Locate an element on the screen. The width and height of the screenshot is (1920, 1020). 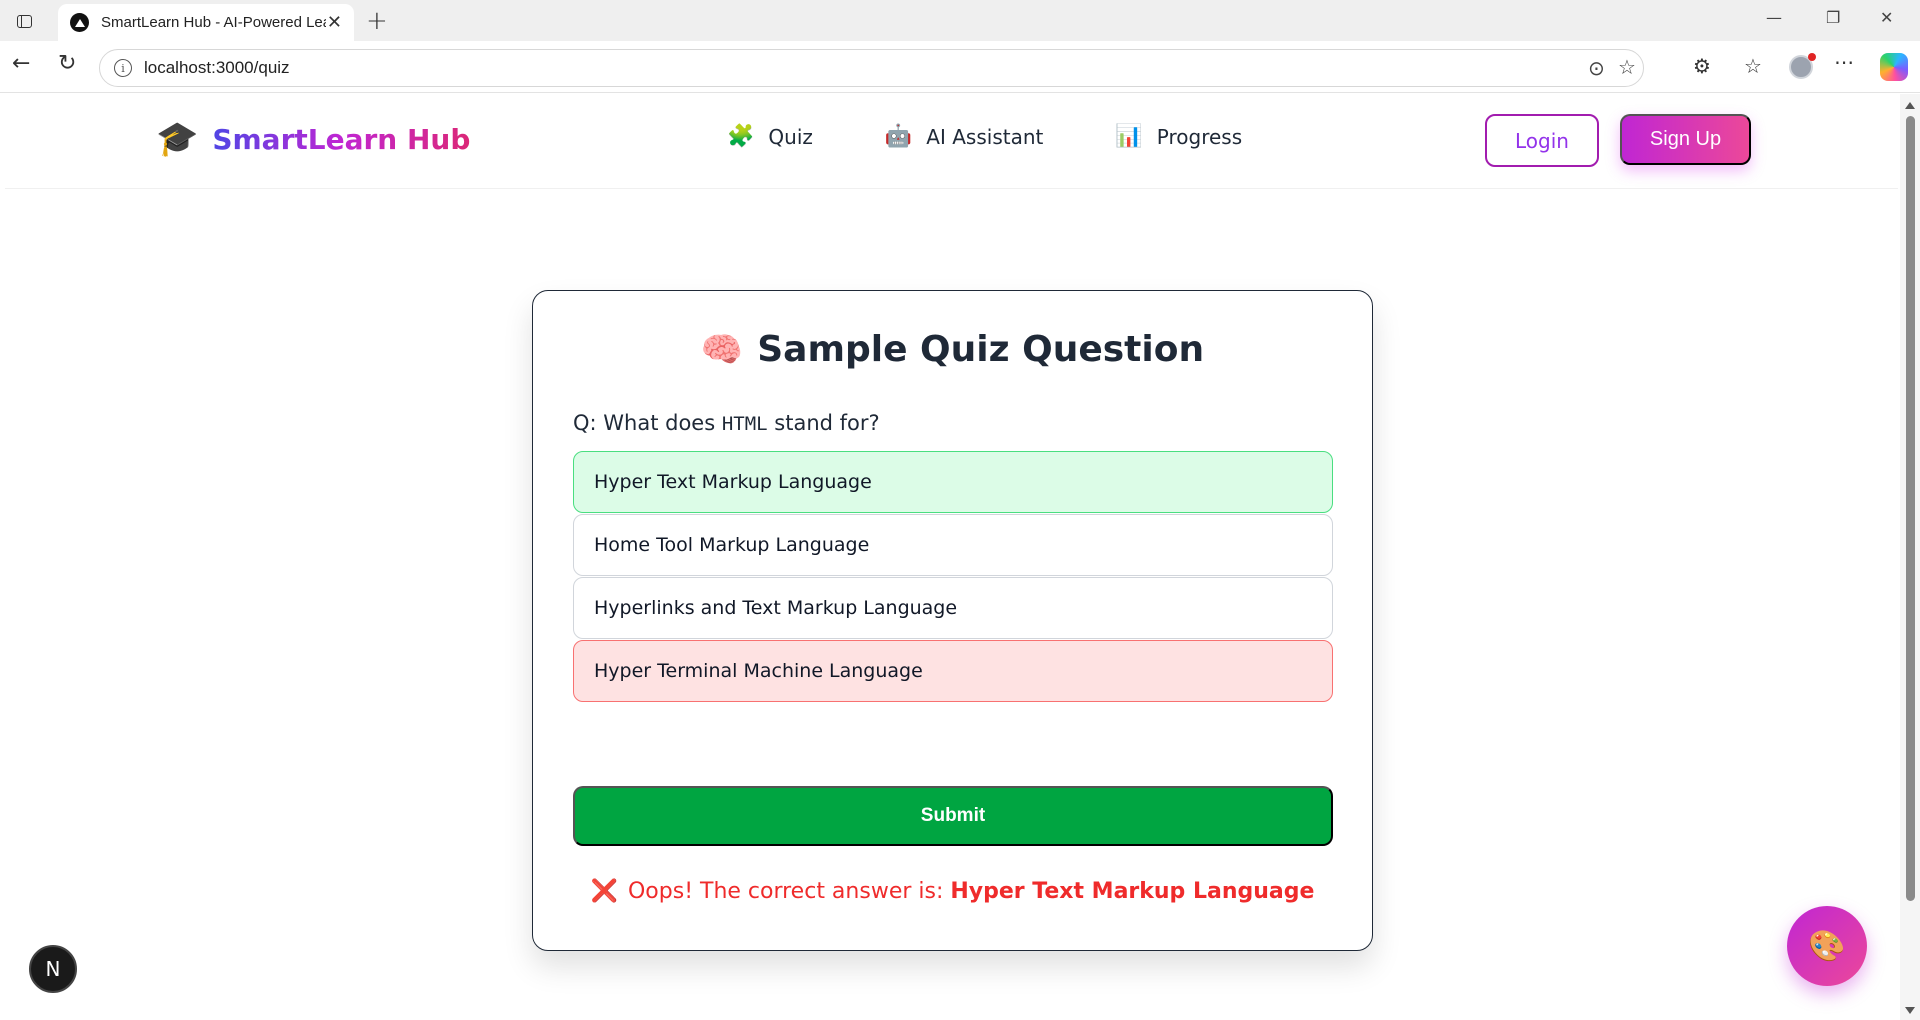
browser-address-bar: ← ↻ i localhost:3000/quiz ⊙ ☆ is located at coordinates (960, 67).